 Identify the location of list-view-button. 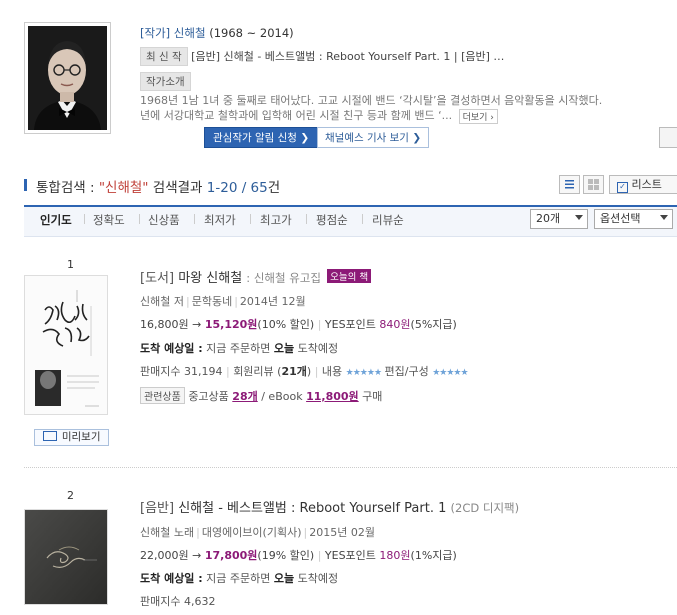
(569, 184).